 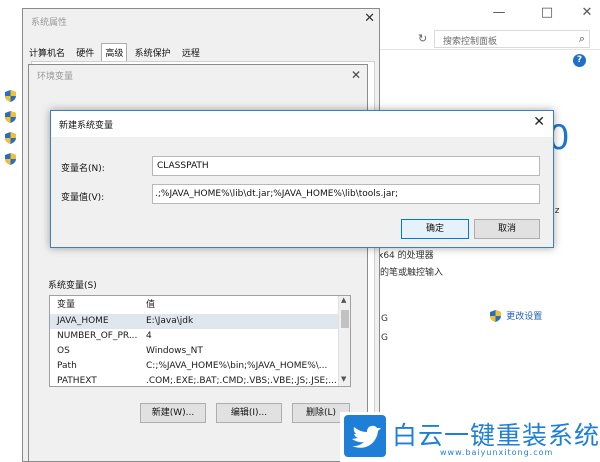 What do you see at coordinates (507, 229) in the screenshot?
I see `cancel-button: 取消` at bounding box center [507, 229].